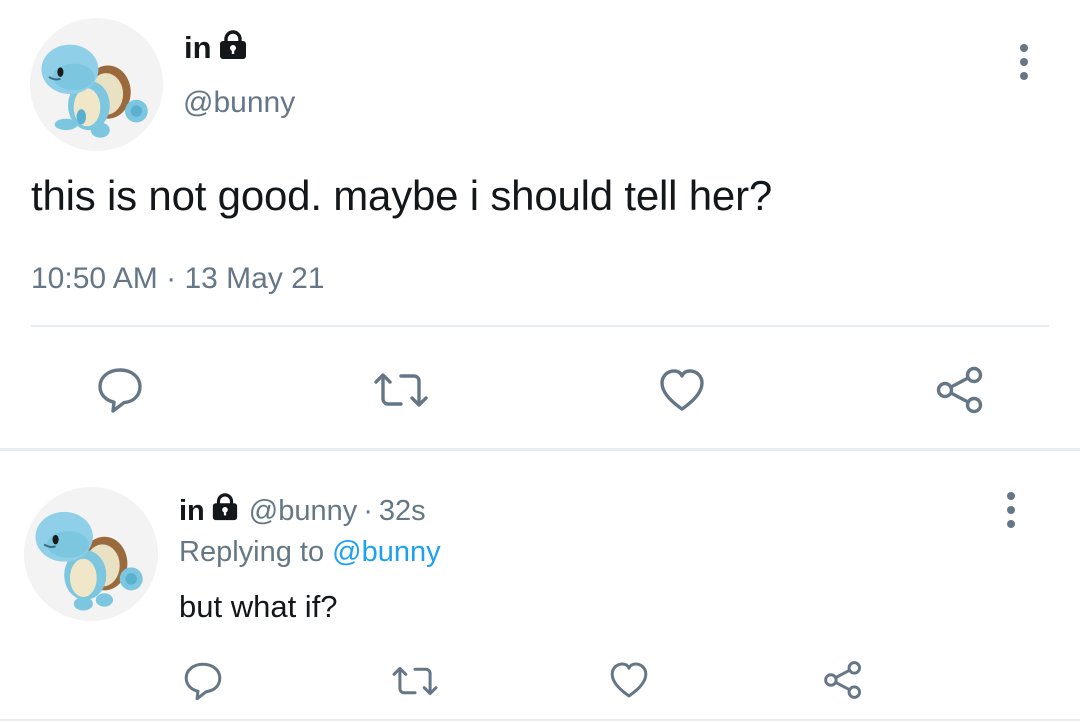  Describe the element at coordinates (540, 326) in the screenshot. I see `divider` at that location.